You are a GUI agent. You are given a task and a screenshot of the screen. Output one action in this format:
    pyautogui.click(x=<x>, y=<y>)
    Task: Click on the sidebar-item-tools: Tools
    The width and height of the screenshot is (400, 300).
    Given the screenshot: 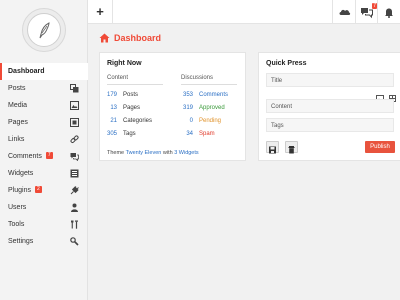 What is the action you would take?
    pyautogui.click(x=44, y=224)
    